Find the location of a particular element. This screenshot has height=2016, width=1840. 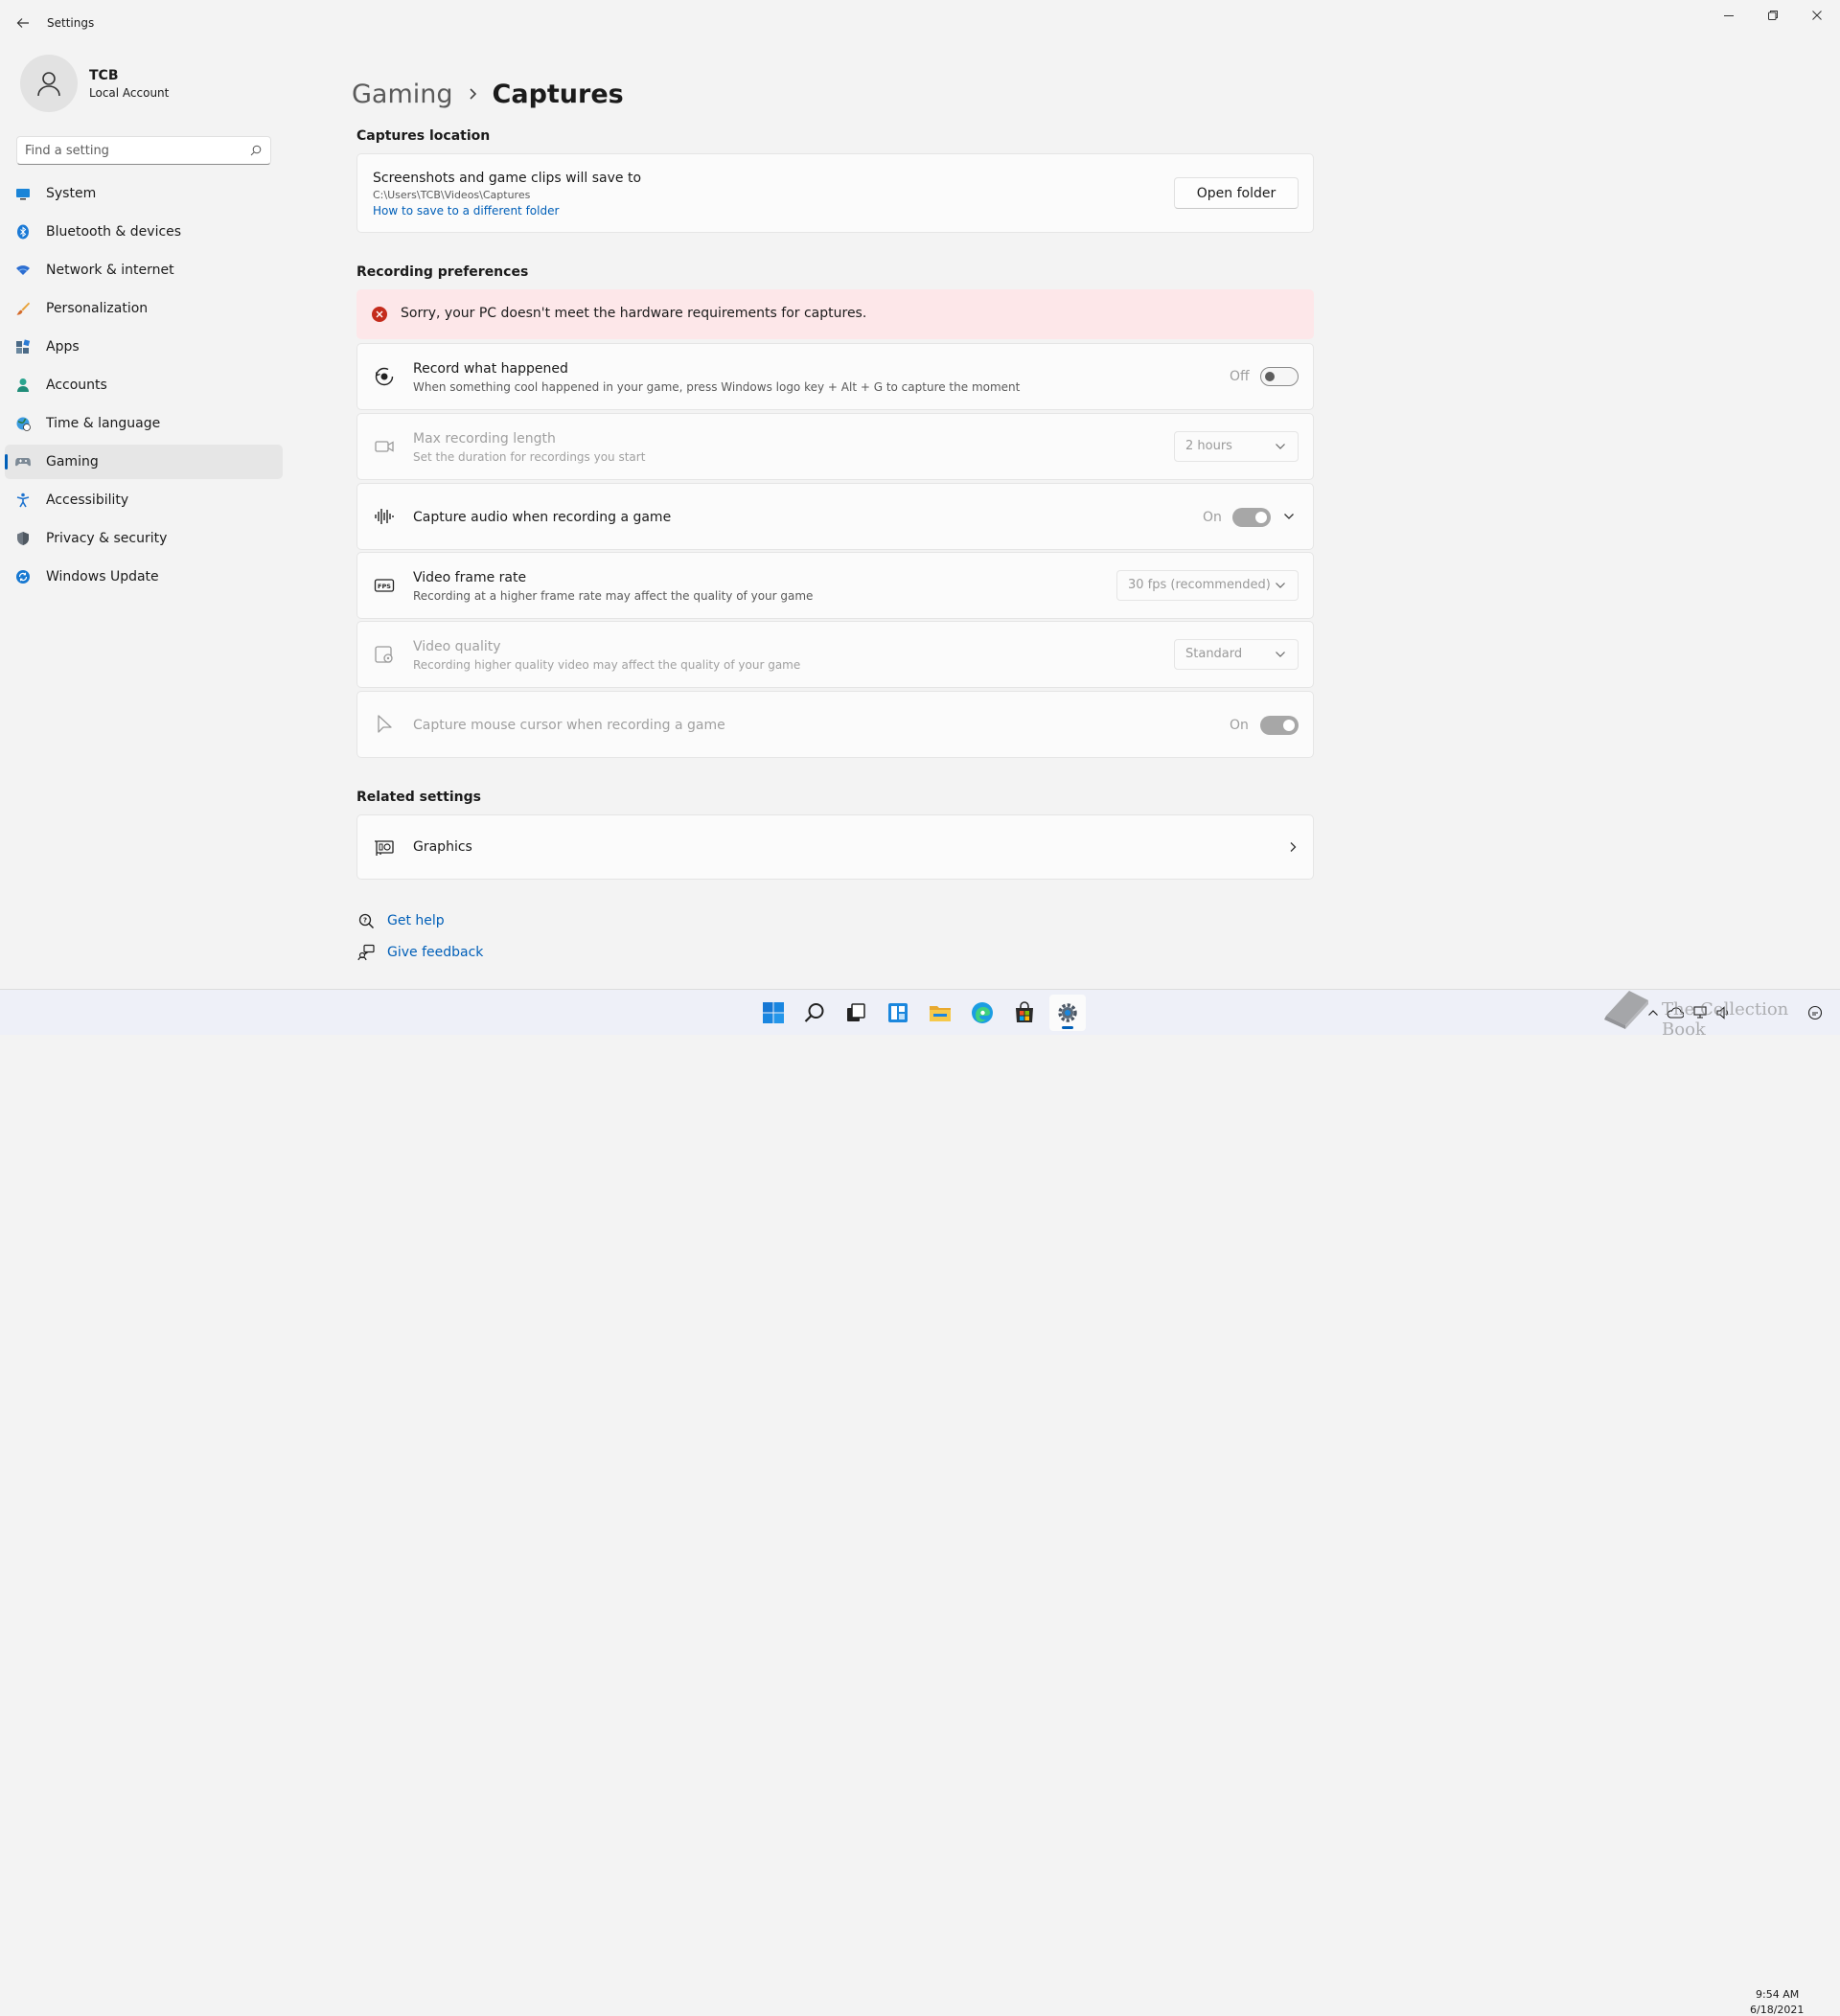

graphics-card: Graphics is located at coordinates (835, 847).